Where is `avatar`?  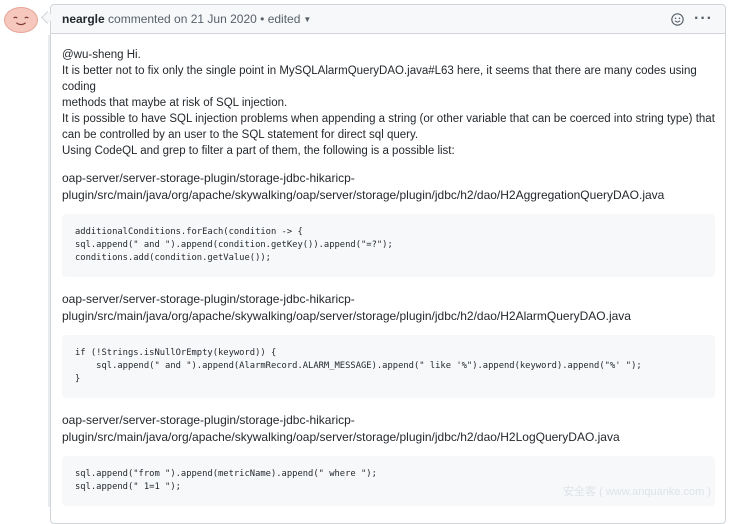 avatar is located at coordinates (21, 20).